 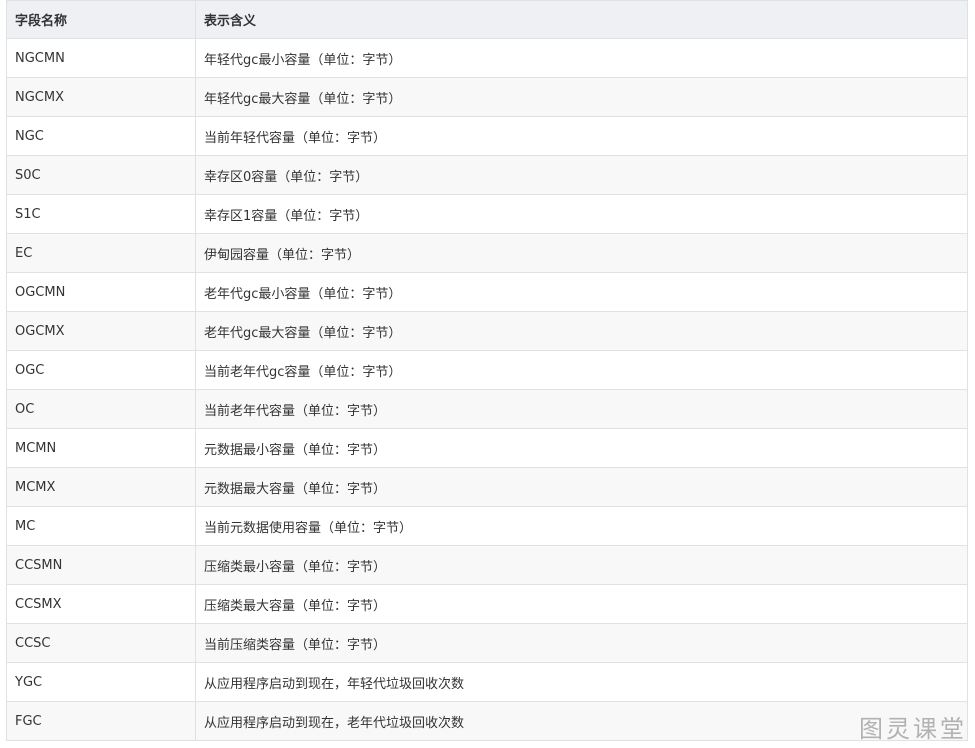 What do you see at coordinates (581, 487) in the screenshot?
I see `field-meaning-cell: 元数据最大容量（单位：字节）` at bounding box center [581, 487].